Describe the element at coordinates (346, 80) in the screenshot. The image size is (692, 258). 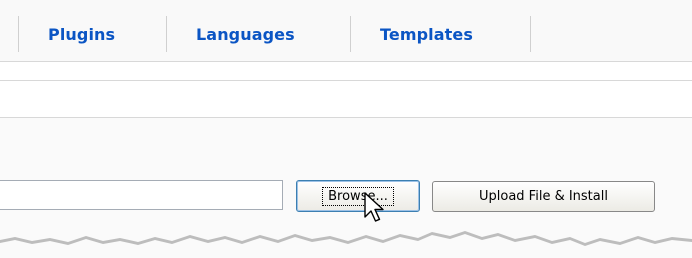
I see `divider` at that location.